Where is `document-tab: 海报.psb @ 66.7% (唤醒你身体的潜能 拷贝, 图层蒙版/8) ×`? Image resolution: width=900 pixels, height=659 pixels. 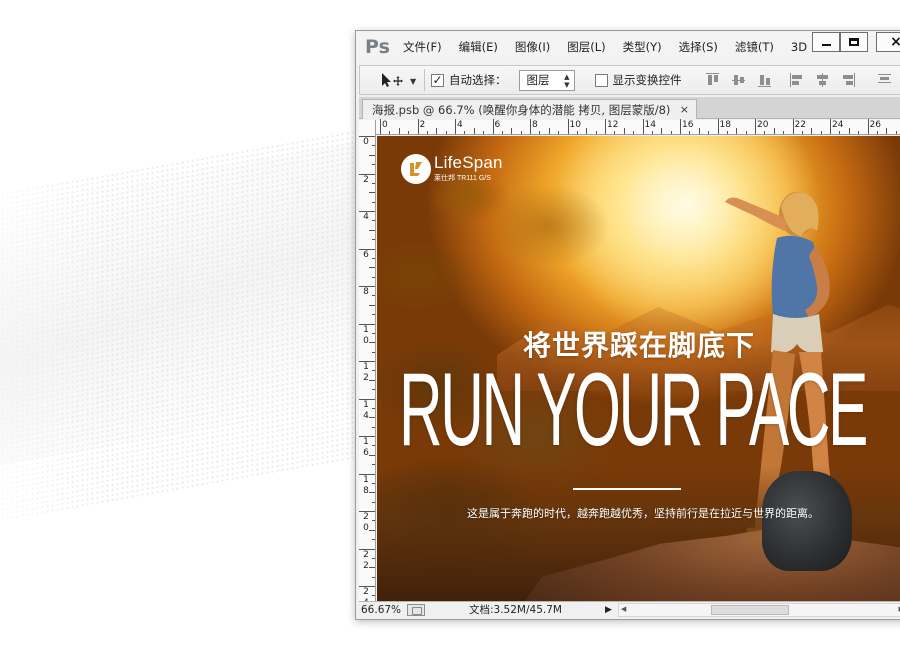 document-tab: 海报.psb @ 66.7% (唤醒你身体的潜能 拷贝, 图层蒙版/8) × is located at coordinates (529, 109).